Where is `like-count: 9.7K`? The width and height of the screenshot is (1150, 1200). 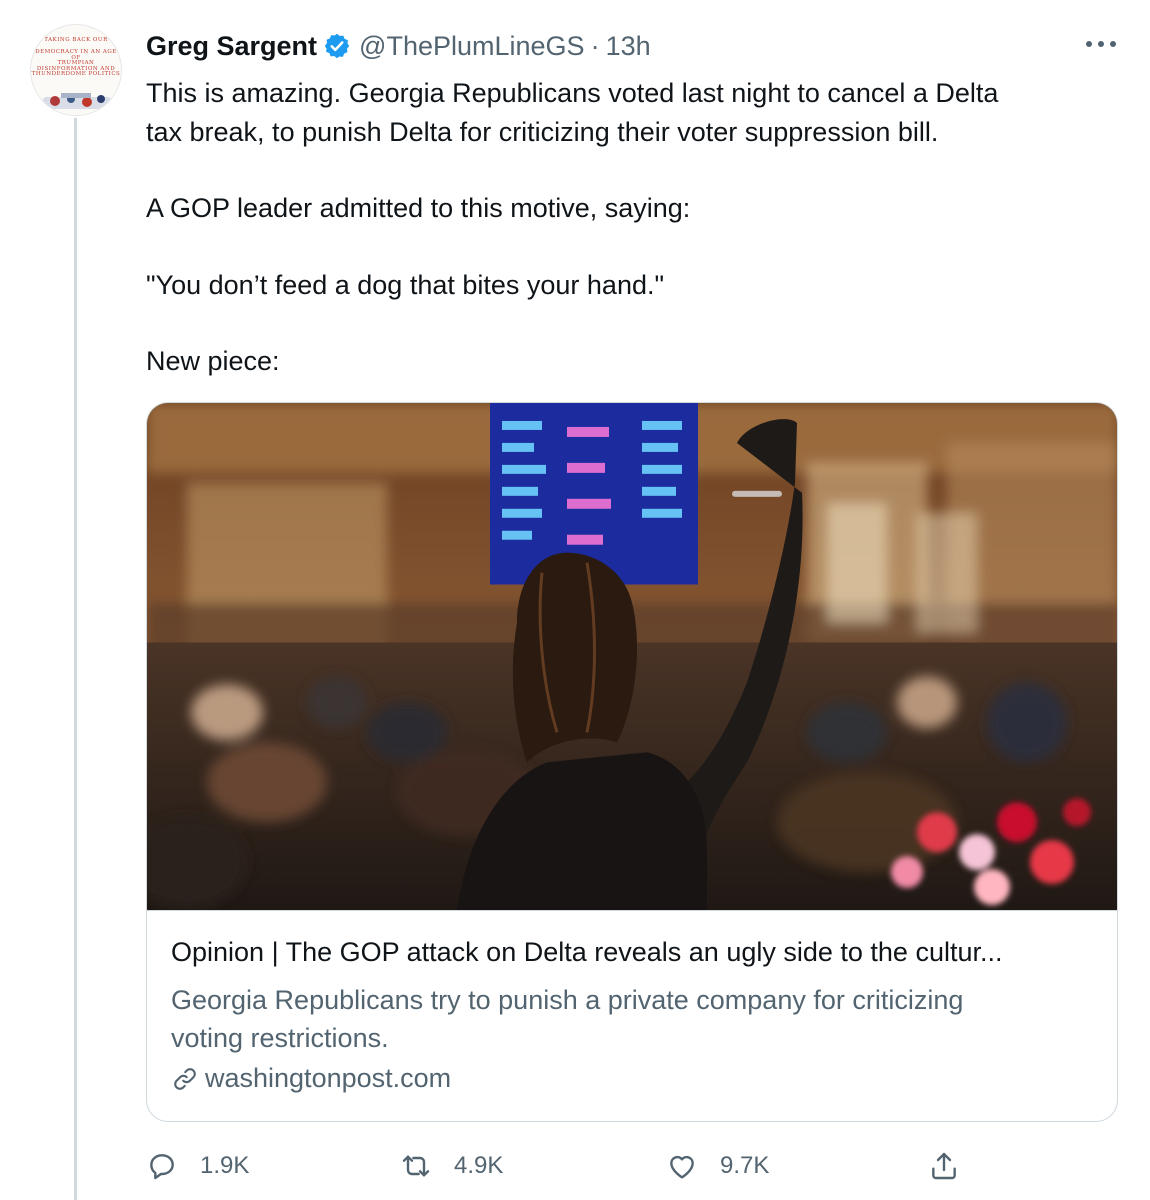 like-count: 9.7K is located at coordinates (745, 1165).